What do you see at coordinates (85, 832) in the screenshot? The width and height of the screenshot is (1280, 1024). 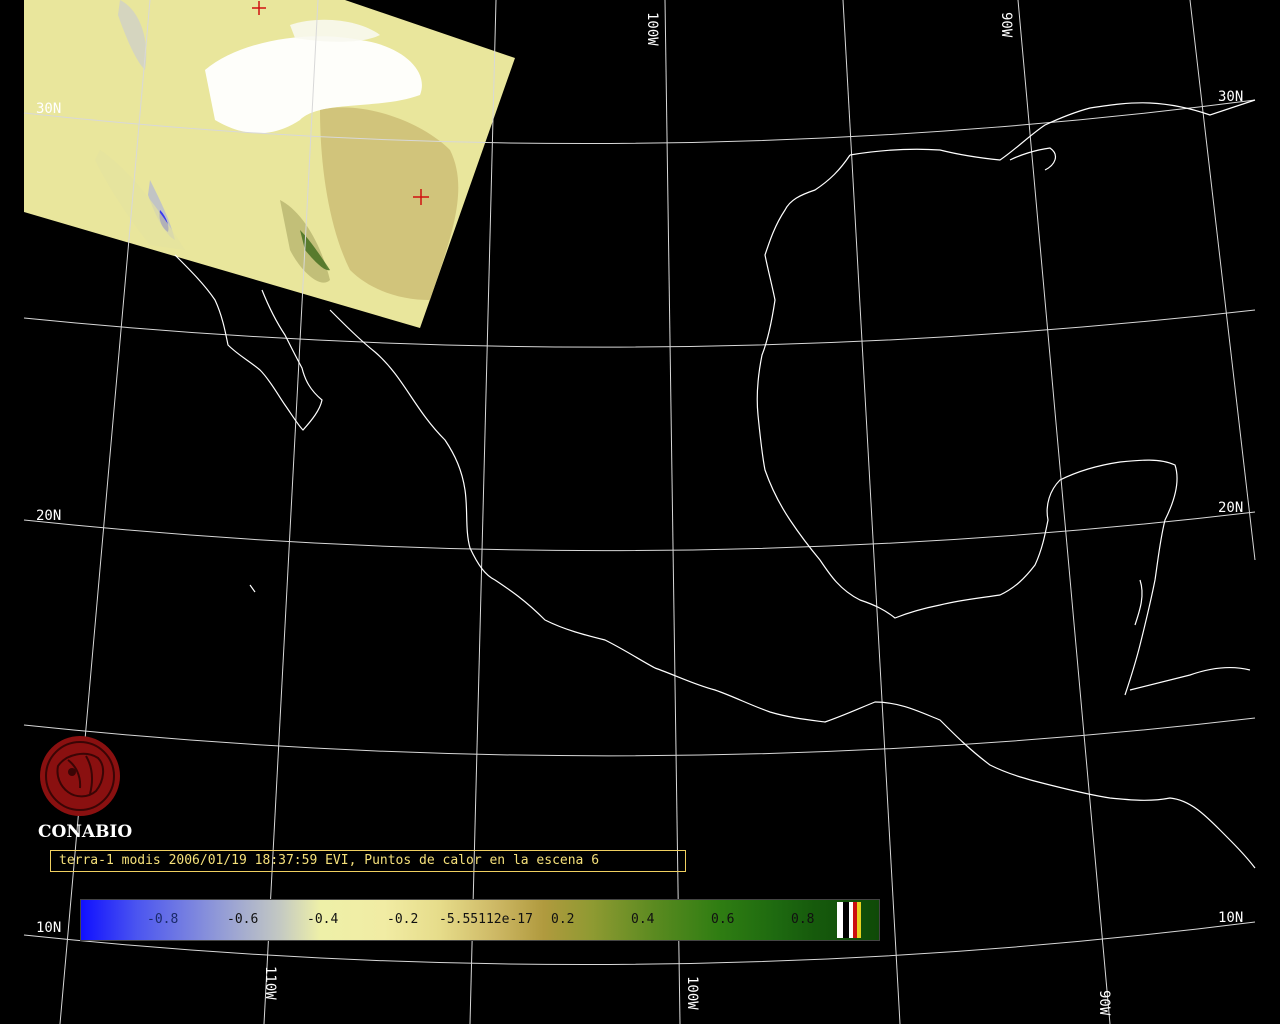 I see `conabio-wordmark: CONABIO` at bounding box center [85, 832].